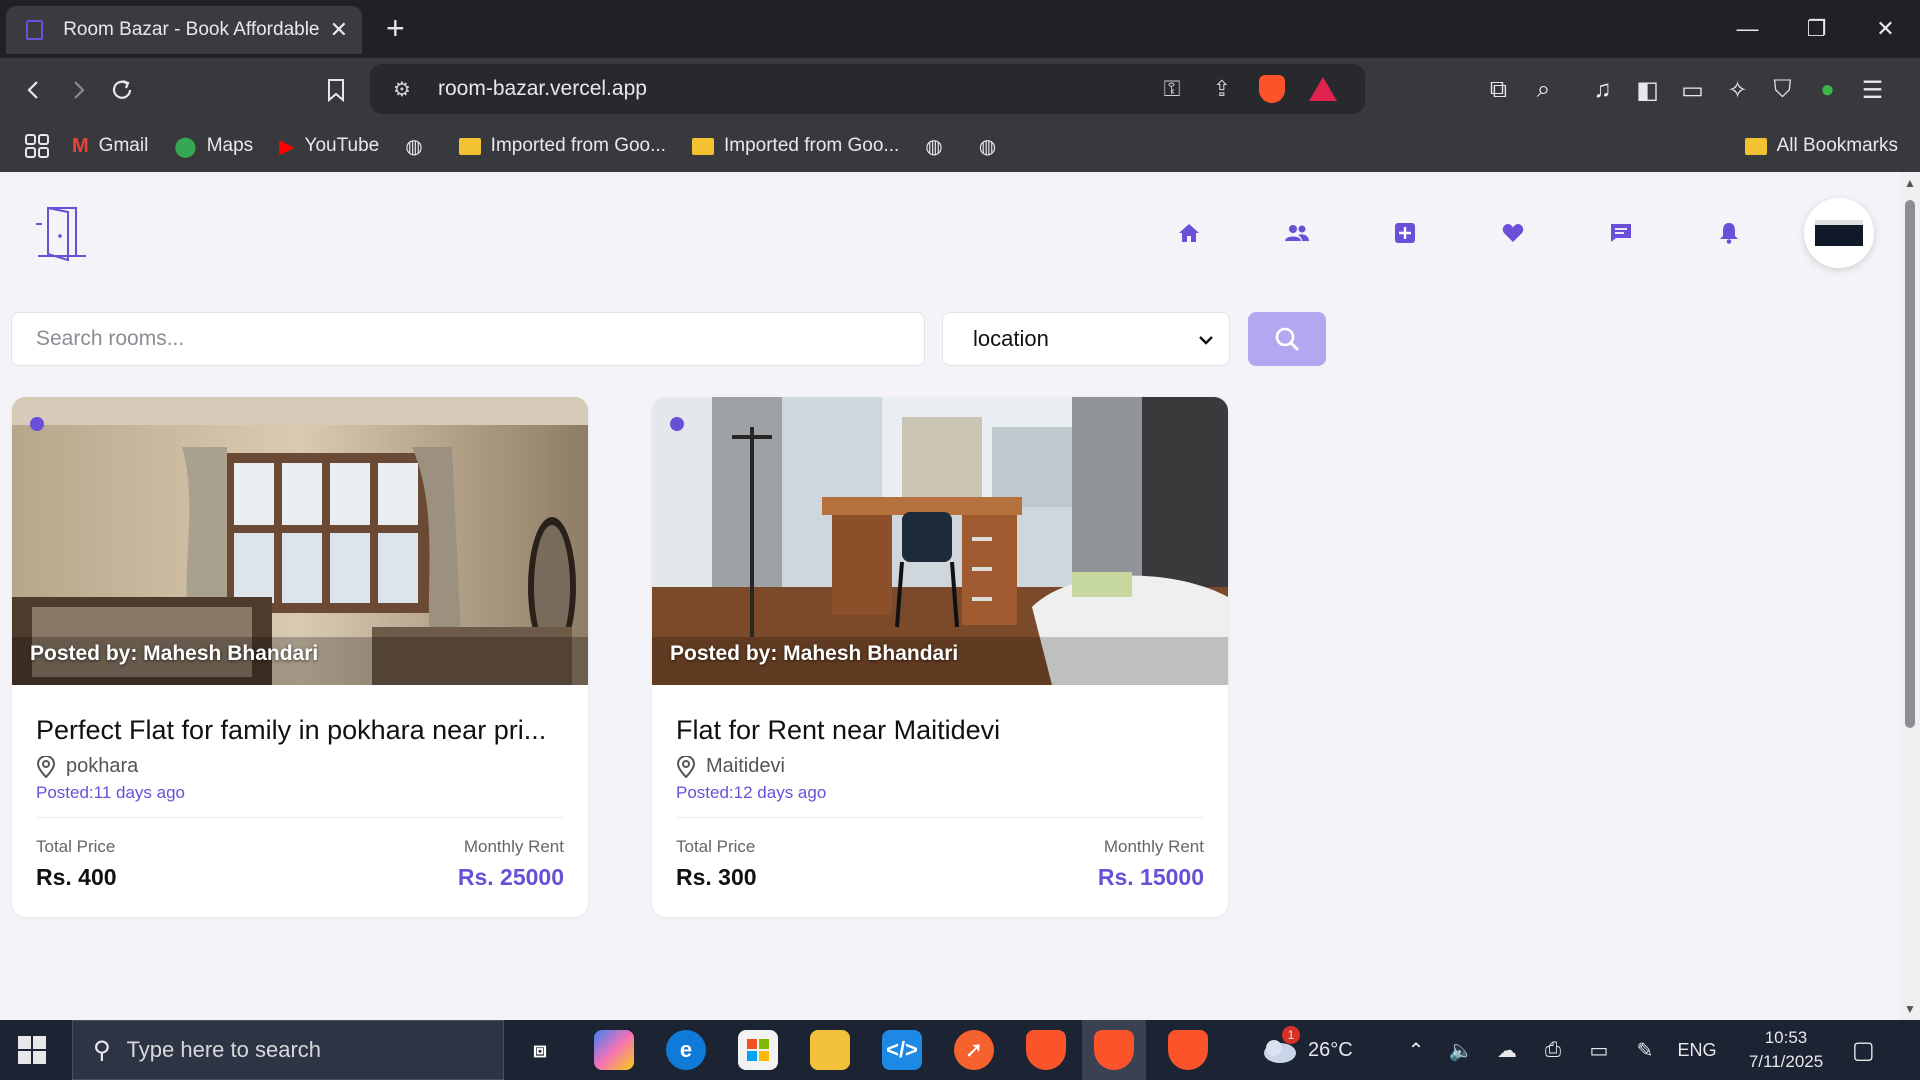 The width and height of the screenshot is (1920, 1080). What do you see at coordinates (213, 146) in the screenshot?
I see `bookmark-maps: ⬤ Maps` at bounding box center [213, 146].